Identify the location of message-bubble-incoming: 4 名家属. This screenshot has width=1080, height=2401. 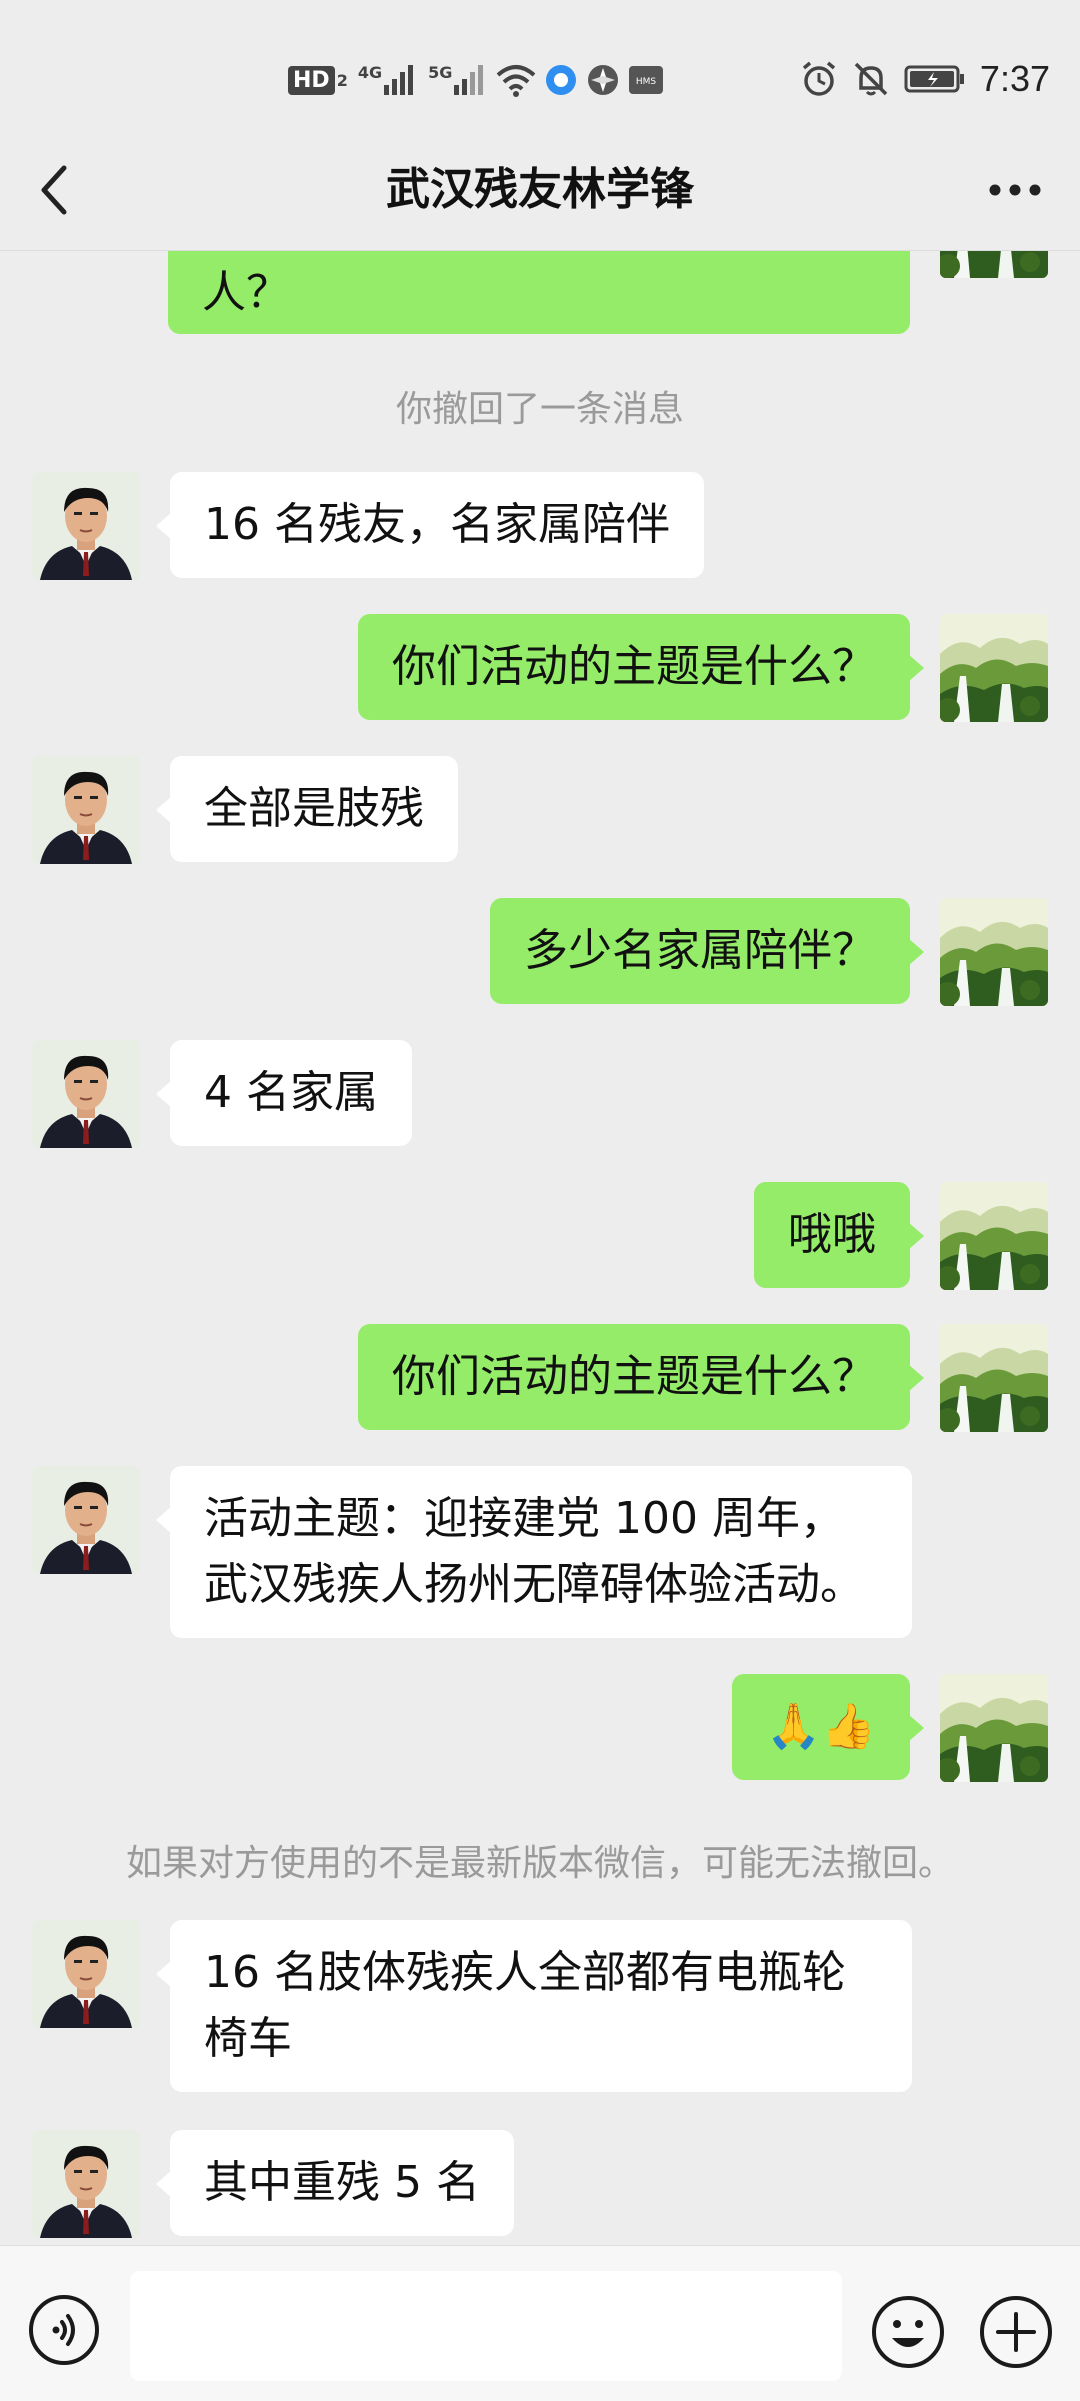
(284, 1093).